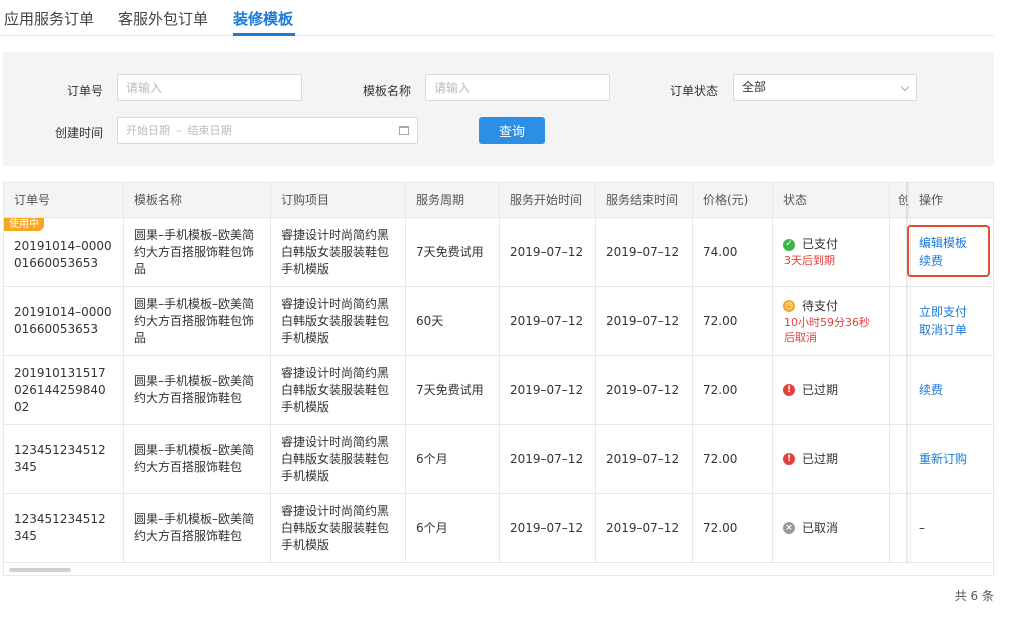  Describe the element at coordinates (453, 321) in the screenshot. I see `period-cell: 60天` at that location.